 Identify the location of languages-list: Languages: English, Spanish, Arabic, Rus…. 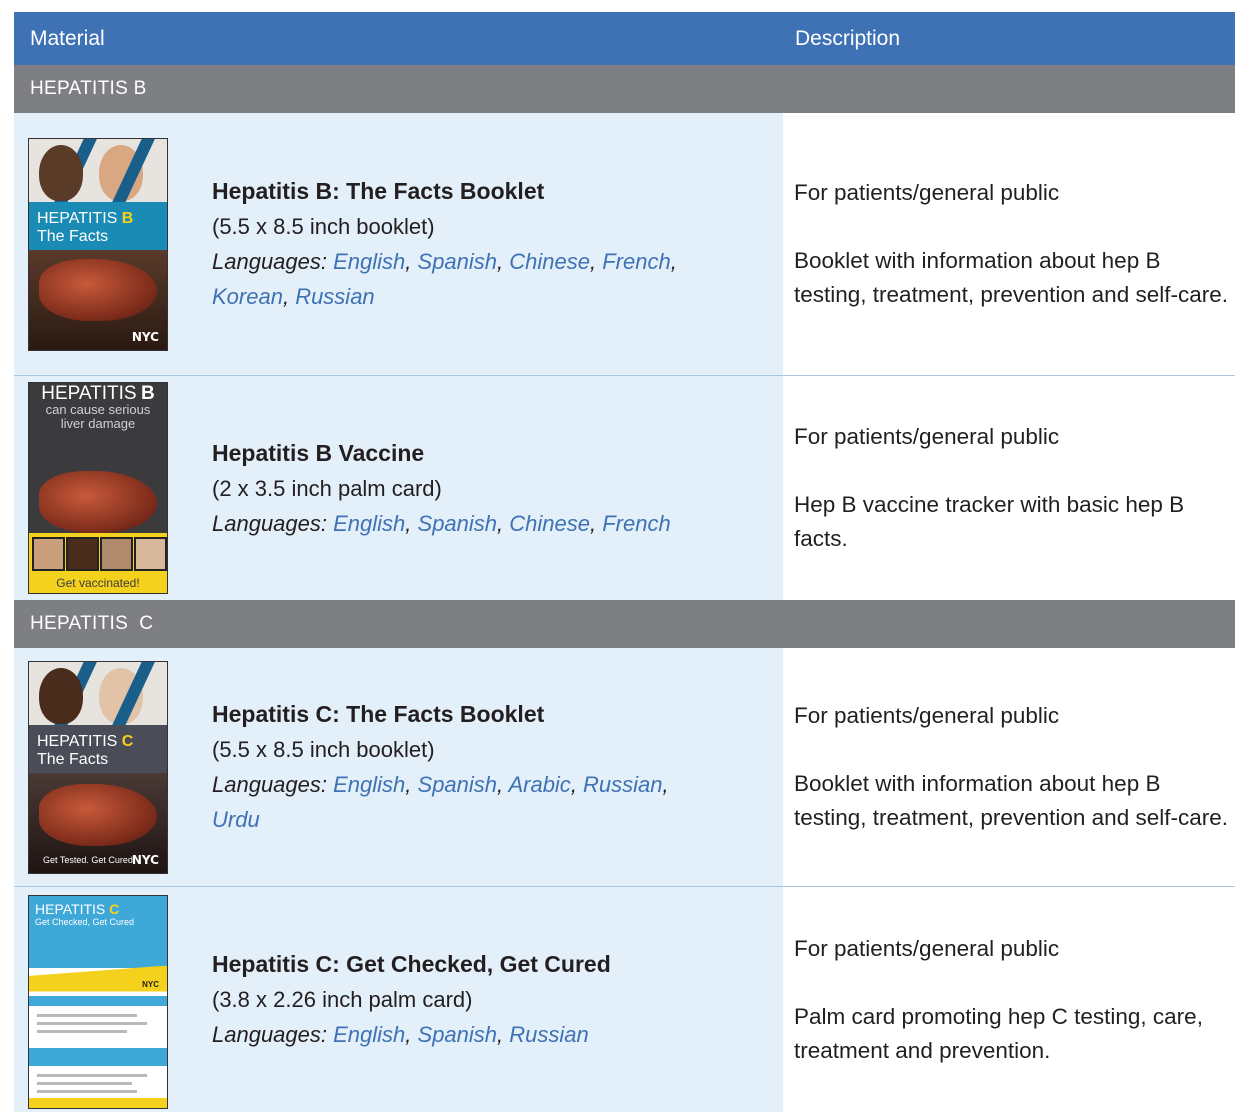
(440, 802).